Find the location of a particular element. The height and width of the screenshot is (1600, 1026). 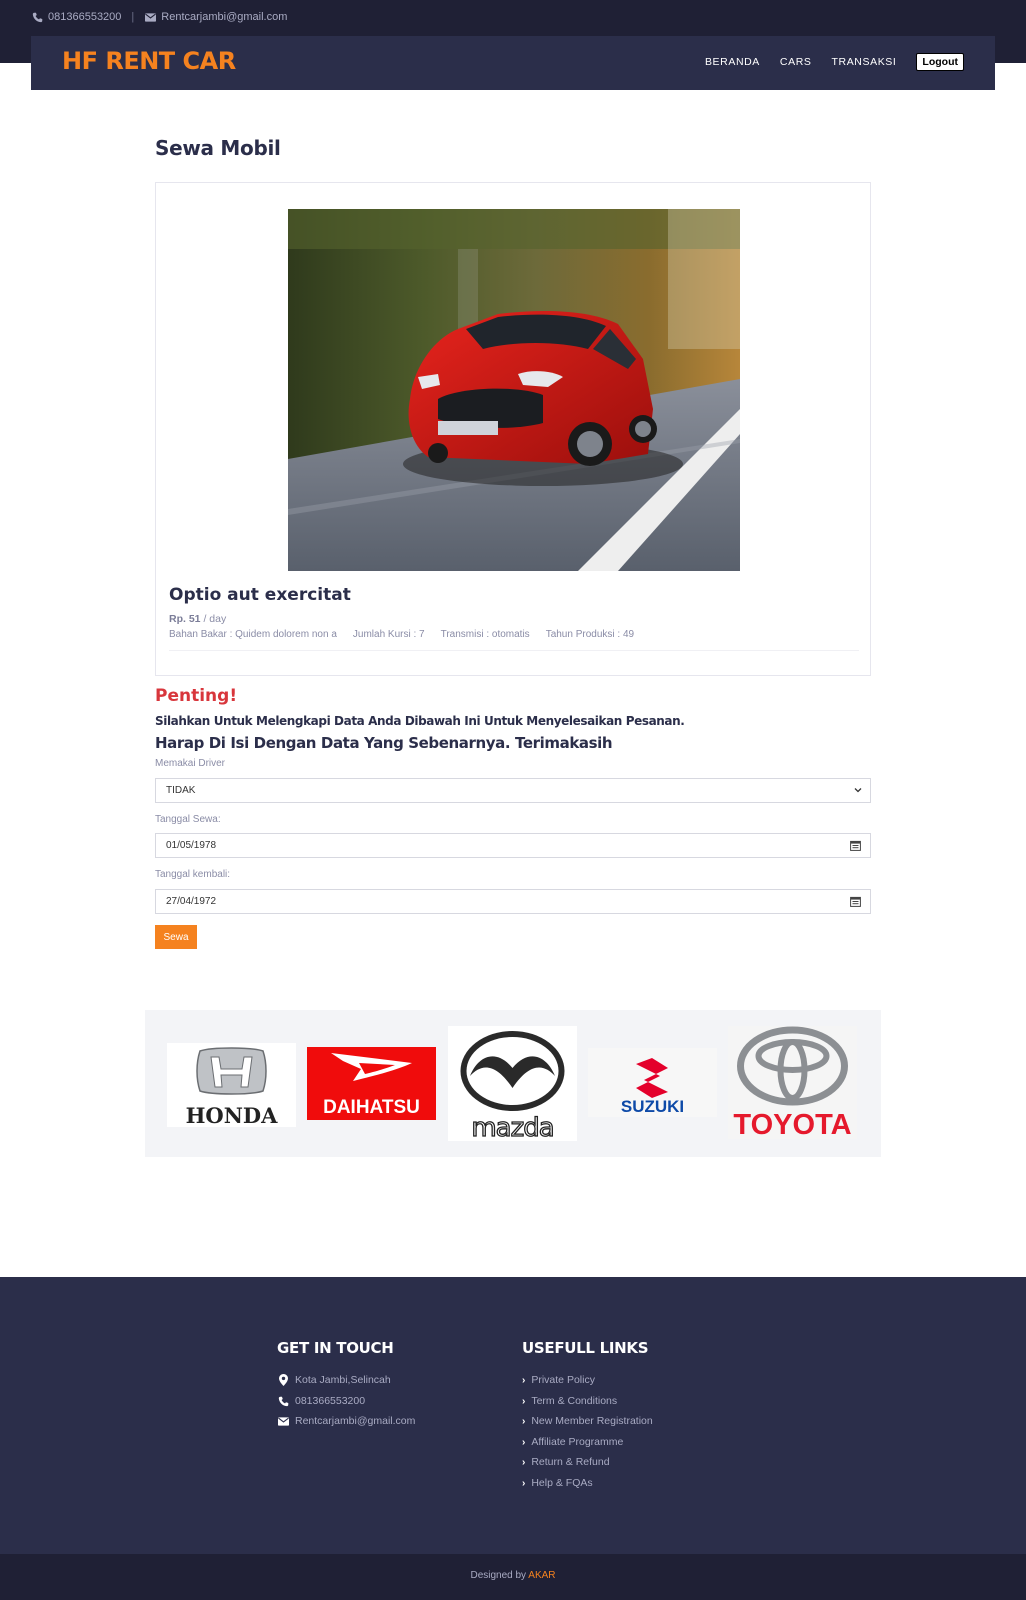

car-photo is located at coordinates (514, 390).